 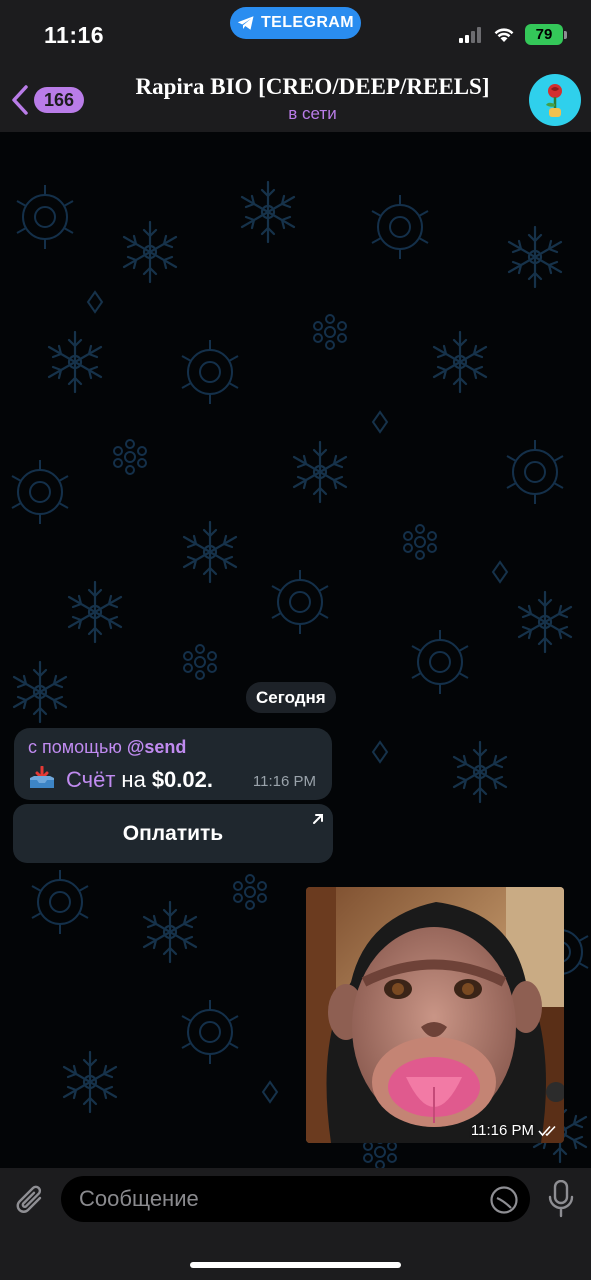 I want to click on rose-flower-icon, so click(x=554, y=100).